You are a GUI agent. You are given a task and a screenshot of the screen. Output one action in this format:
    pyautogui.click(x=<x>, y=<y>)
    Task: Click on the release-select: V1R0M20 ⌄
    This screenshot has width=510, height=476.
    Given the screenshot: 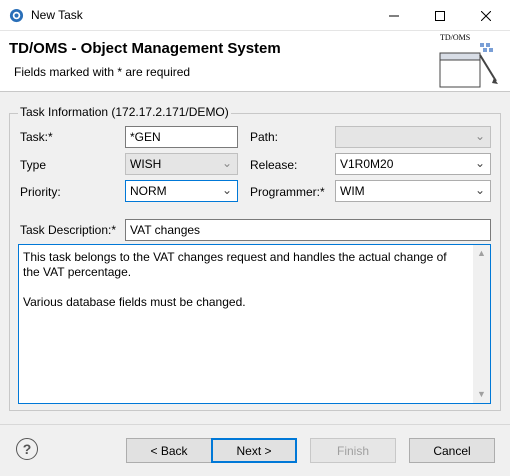 What is the action you would take?
    pyautogui.click(x=413, y=164)
    